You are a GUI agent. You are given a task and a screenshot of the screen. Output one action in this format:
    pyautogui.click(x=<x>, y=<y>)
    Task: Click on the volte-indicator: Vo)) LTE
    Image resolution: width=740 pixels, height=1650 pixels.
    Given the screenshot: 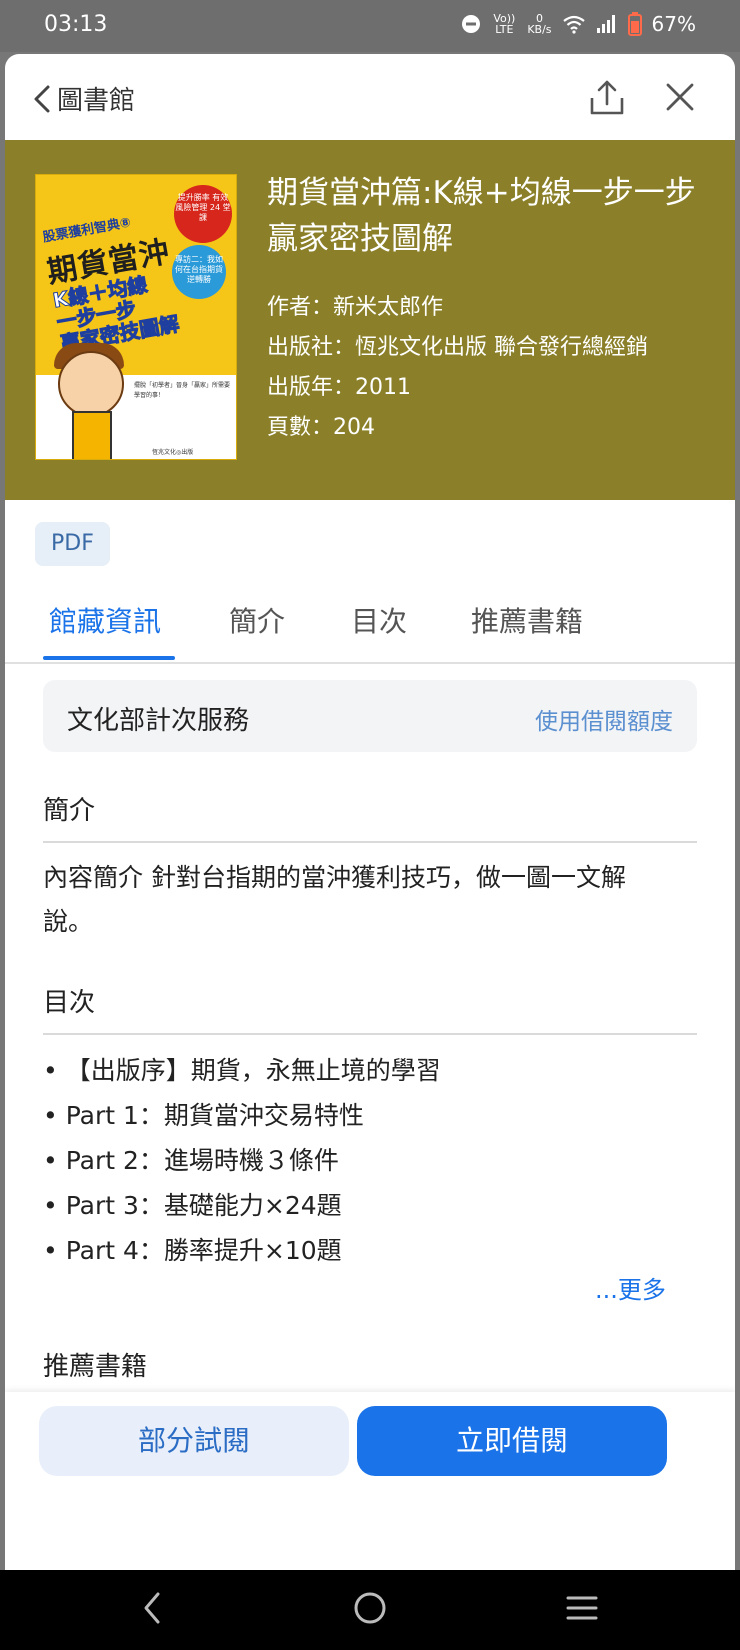 What is the action you would take?
    pyautogui.click(x=504, y=24)
    